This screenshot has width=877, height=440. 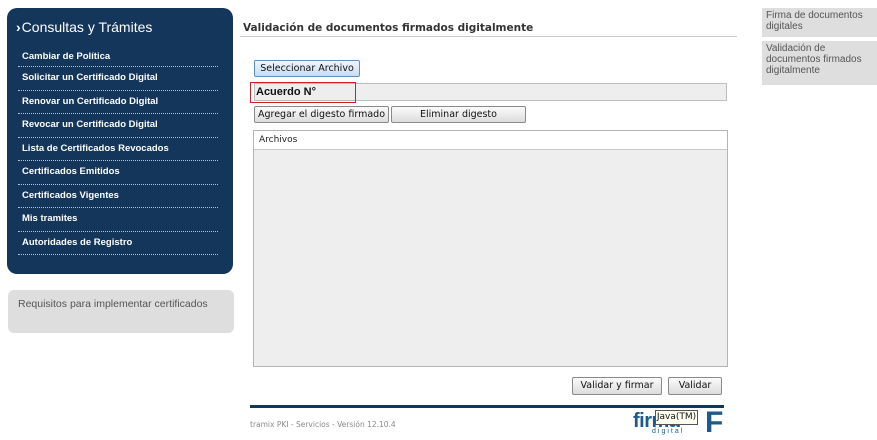 I want to click on requisitos-link: Requisitos para implementar certificados, so click(x=121, y=311).